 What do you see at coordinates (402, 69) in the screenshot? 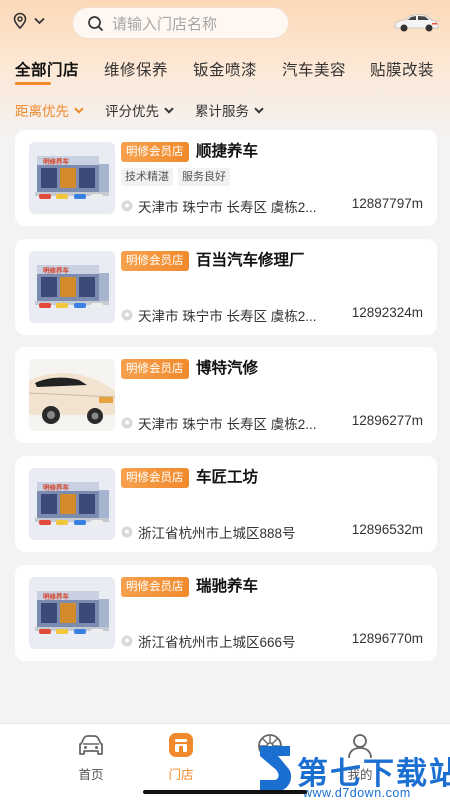
I see `tab-film-modification: 贴膜改装` at bounding box center [402, 69].